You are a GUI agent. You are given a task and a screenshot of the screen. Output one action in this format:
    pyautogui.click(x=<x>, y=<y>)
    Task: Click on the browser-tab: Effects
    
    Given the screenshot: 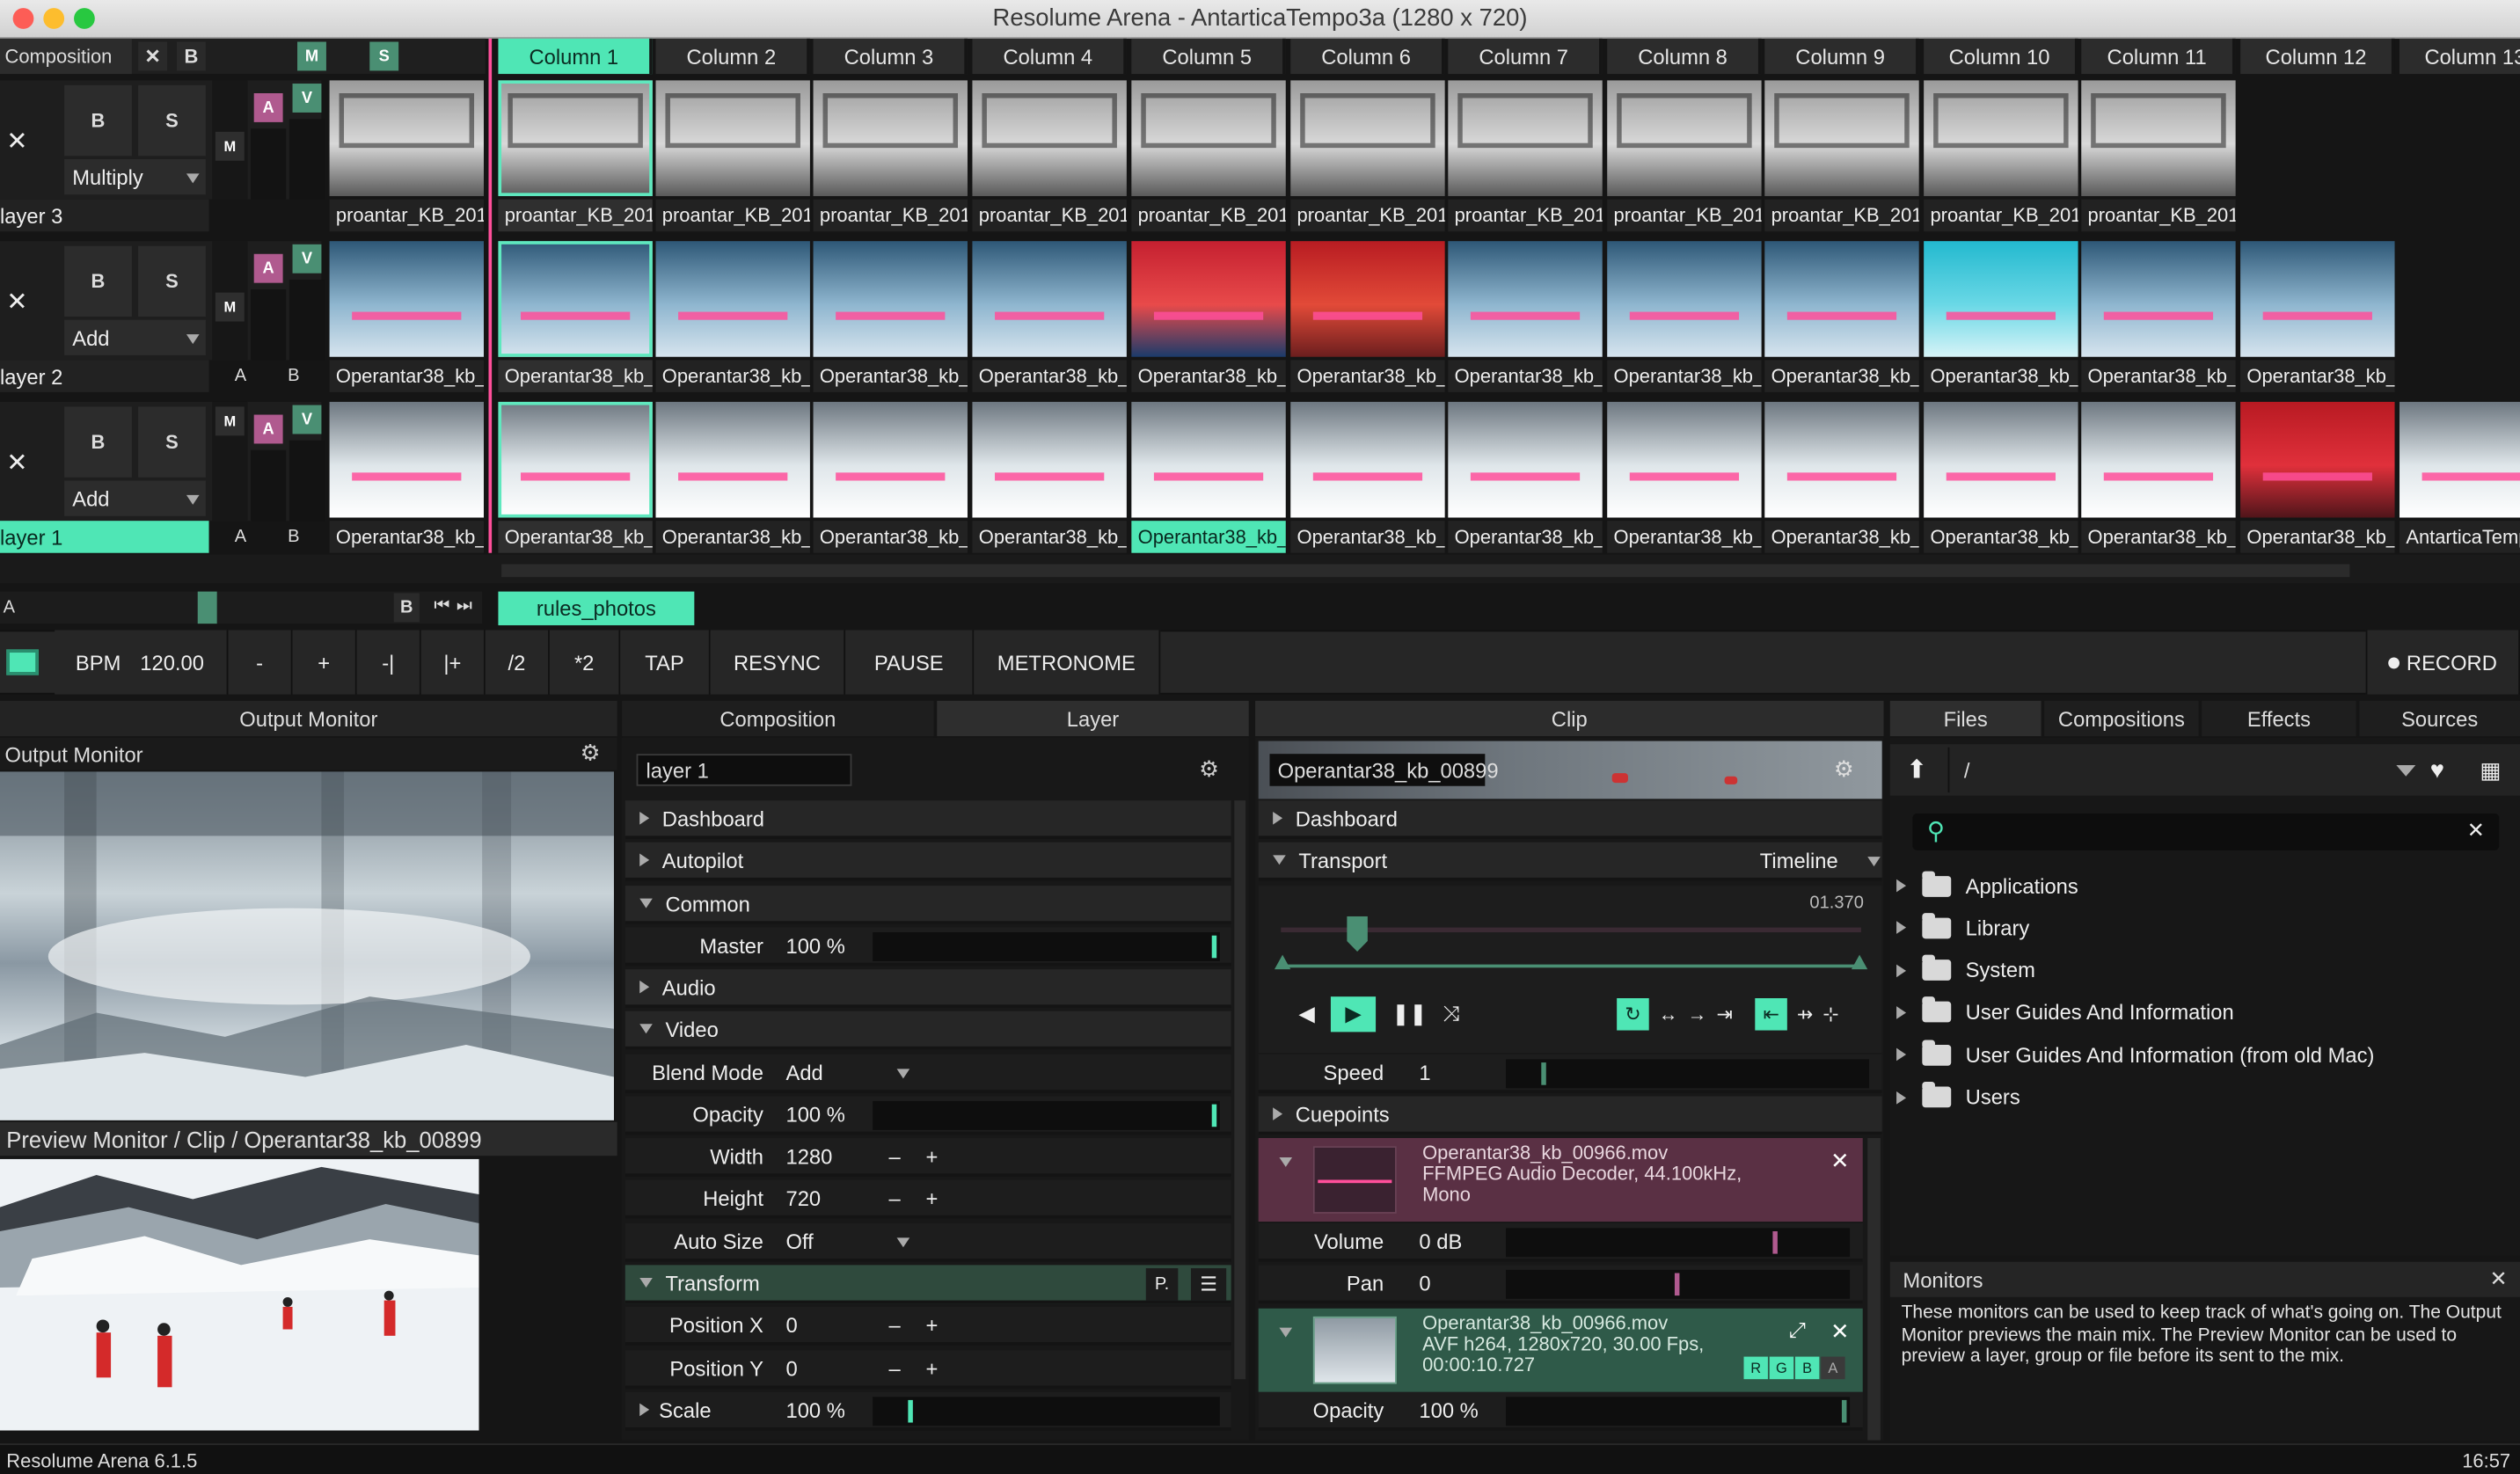 What is the action you would take?
    pyautogui.click(x=2279, y=718)
    